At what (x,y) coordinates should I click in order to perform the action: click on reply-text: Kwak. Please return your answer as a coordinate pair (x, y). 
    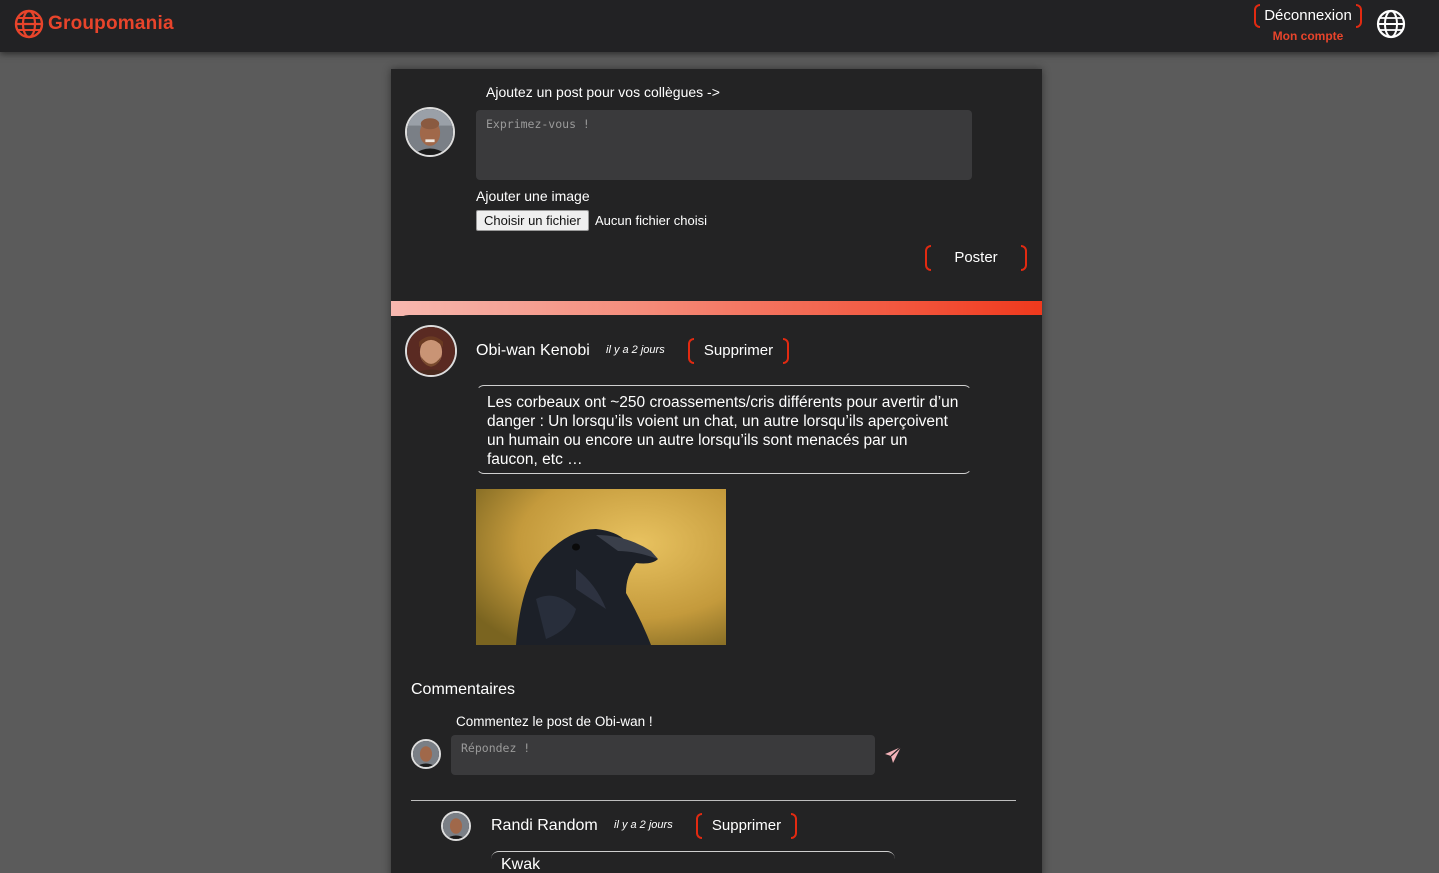
    Looking at the image, I should click on (693, 862).